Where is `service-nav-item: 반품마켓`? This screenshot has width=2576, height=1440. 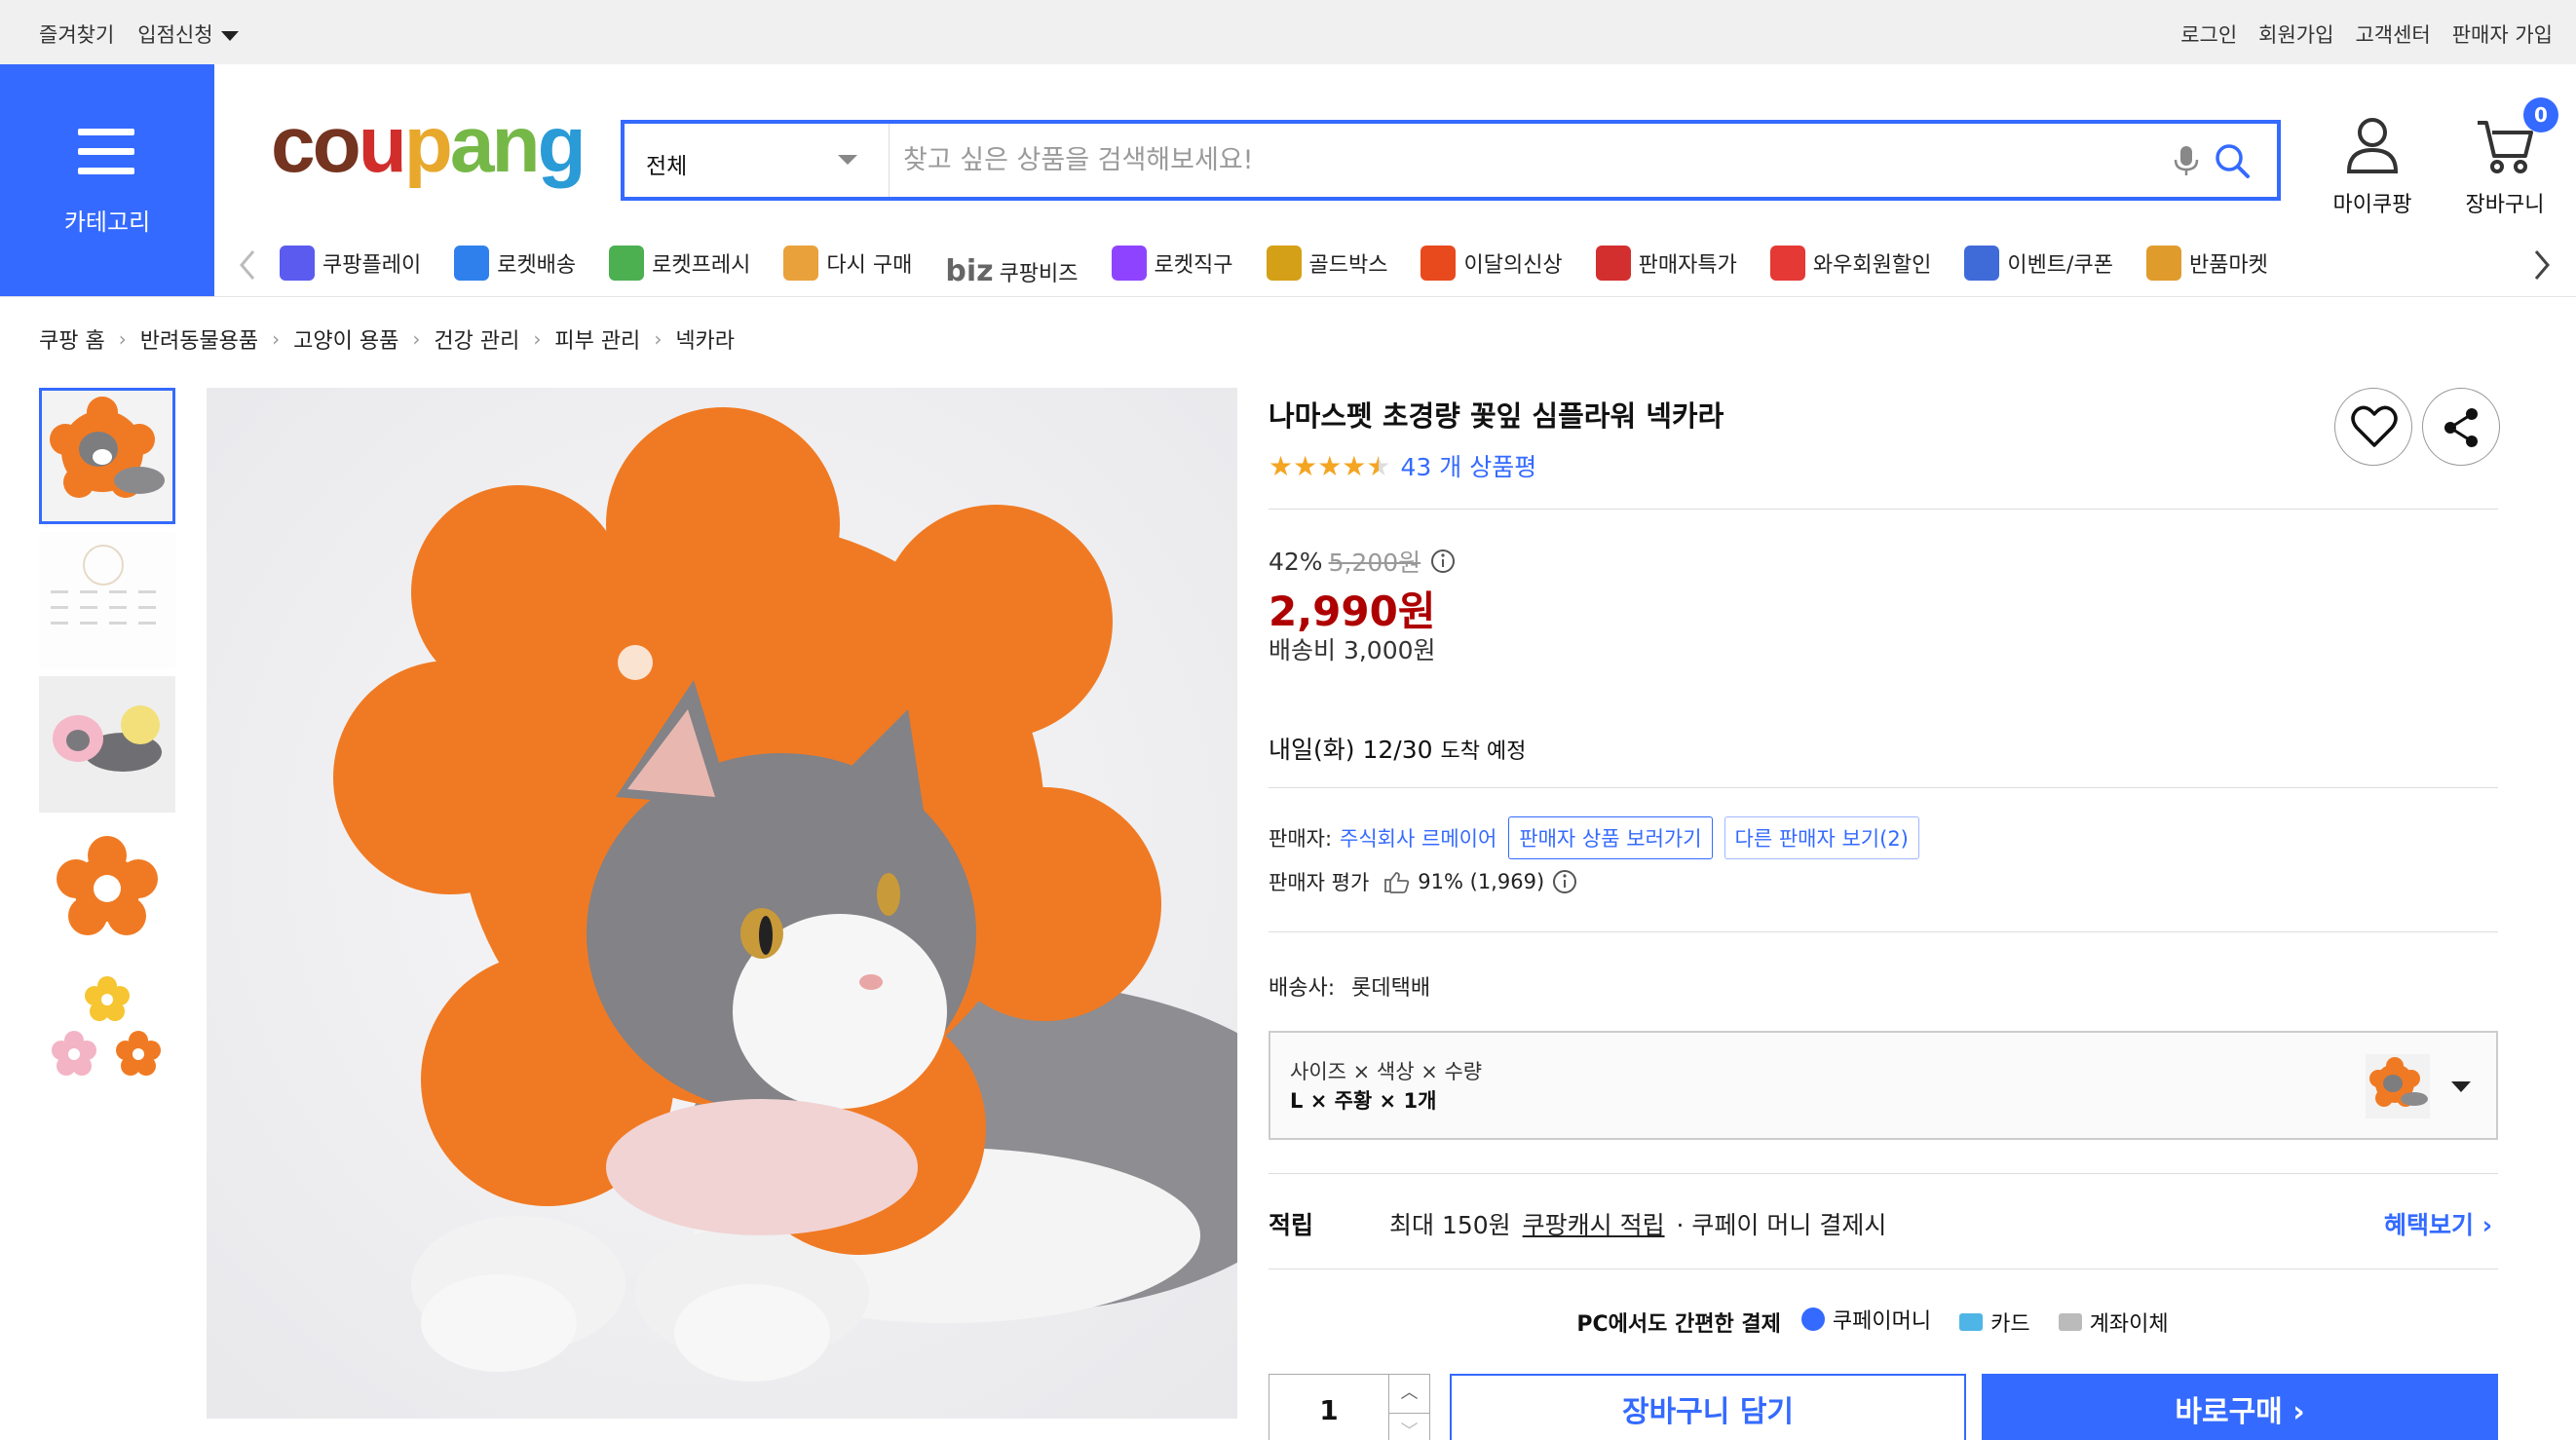 service-nav-item: 반품마켓 is located at coordinates (2206, 263).